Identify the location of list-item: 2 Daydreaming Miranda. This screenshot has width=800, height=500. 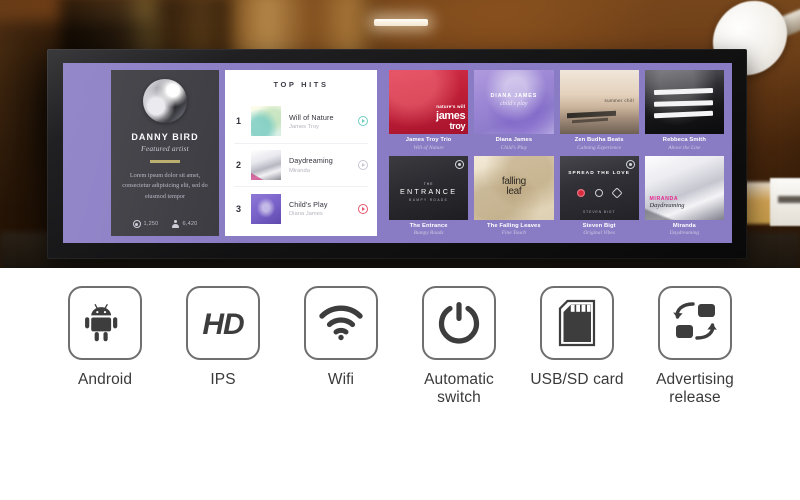
(301, 166).